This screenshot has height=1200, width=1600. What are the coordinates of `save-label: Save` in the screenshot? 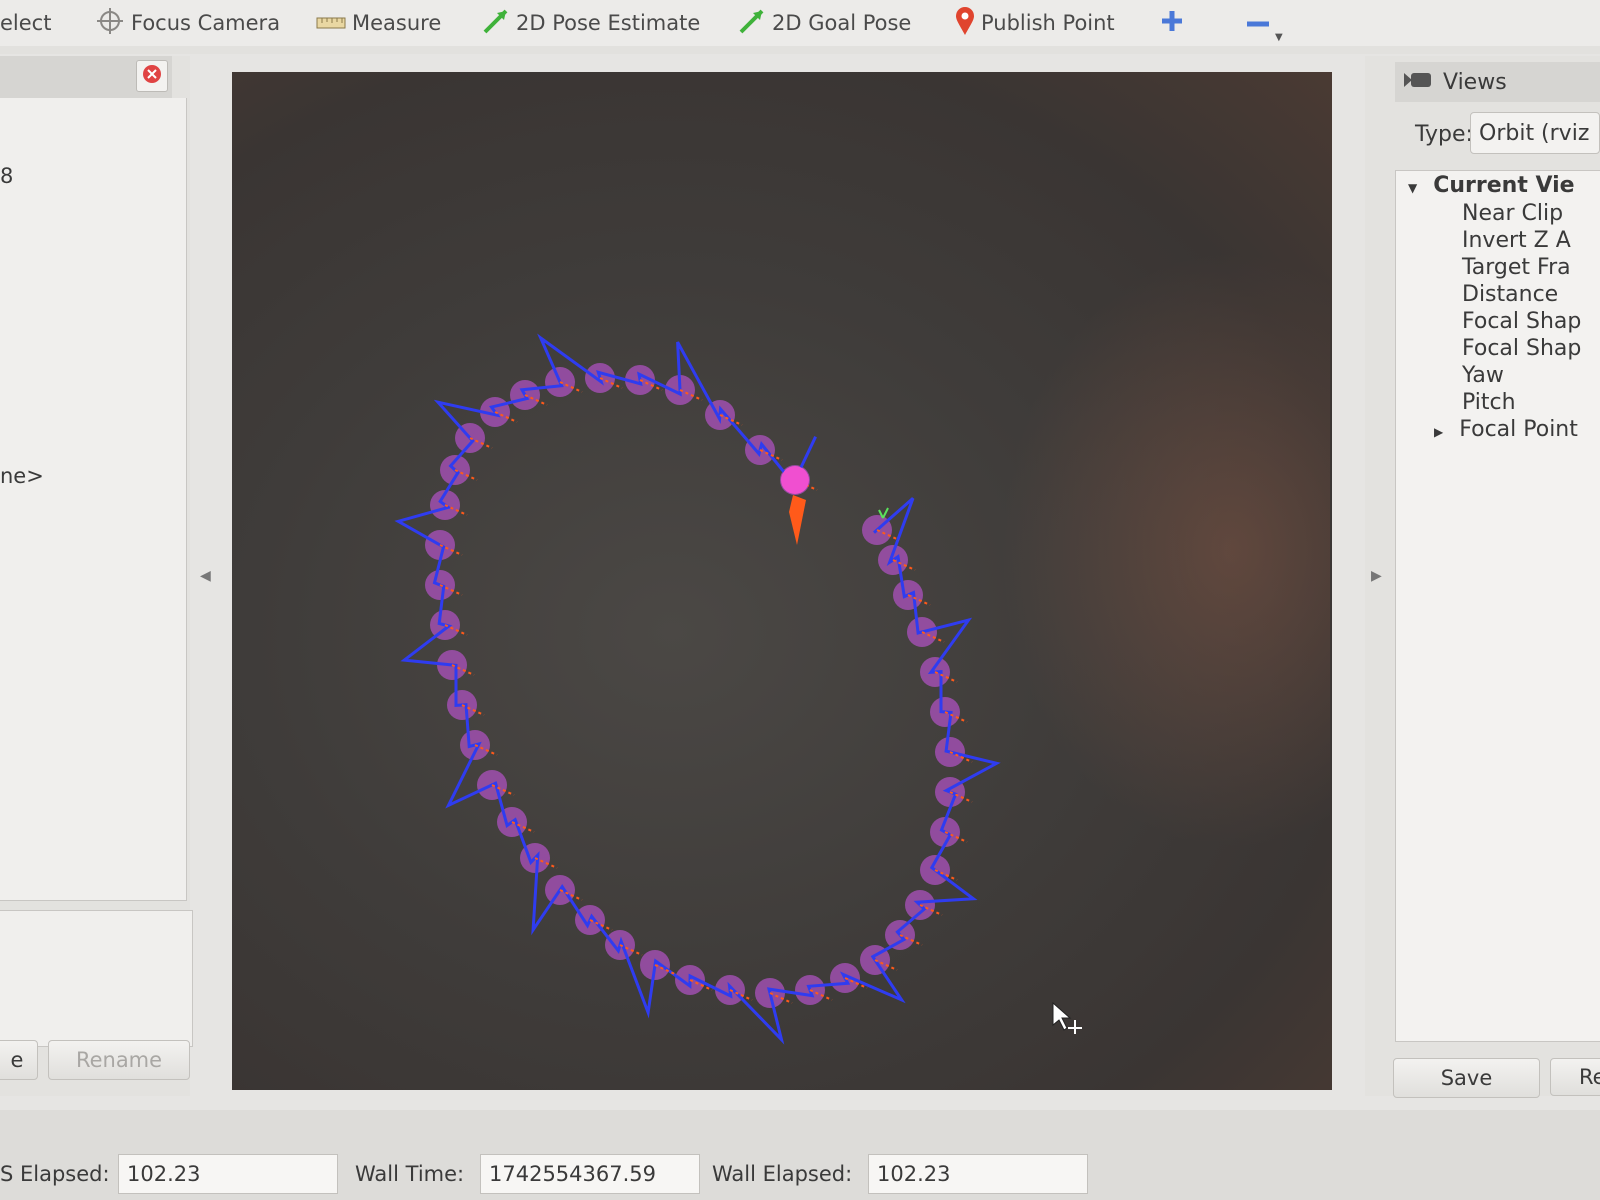 It's located at (1466, 1078).